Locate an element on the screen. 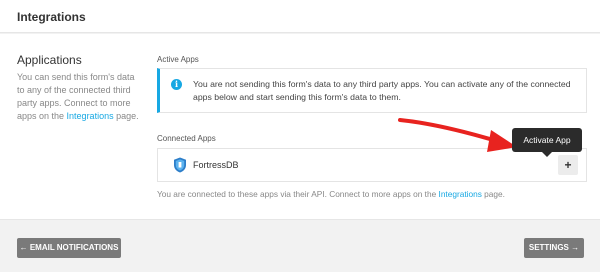  activate-app-tooltip: Activate App is located at coordinates (547, 142).